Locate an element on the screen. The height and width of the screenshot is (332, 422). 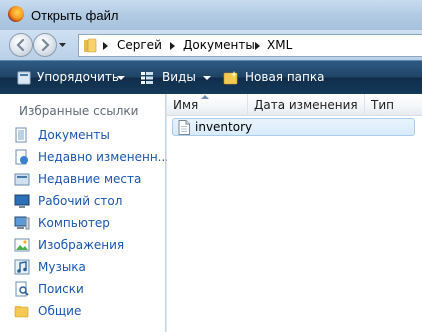
nav-item-computer: Компьютер is located at coordinates (83, 224).